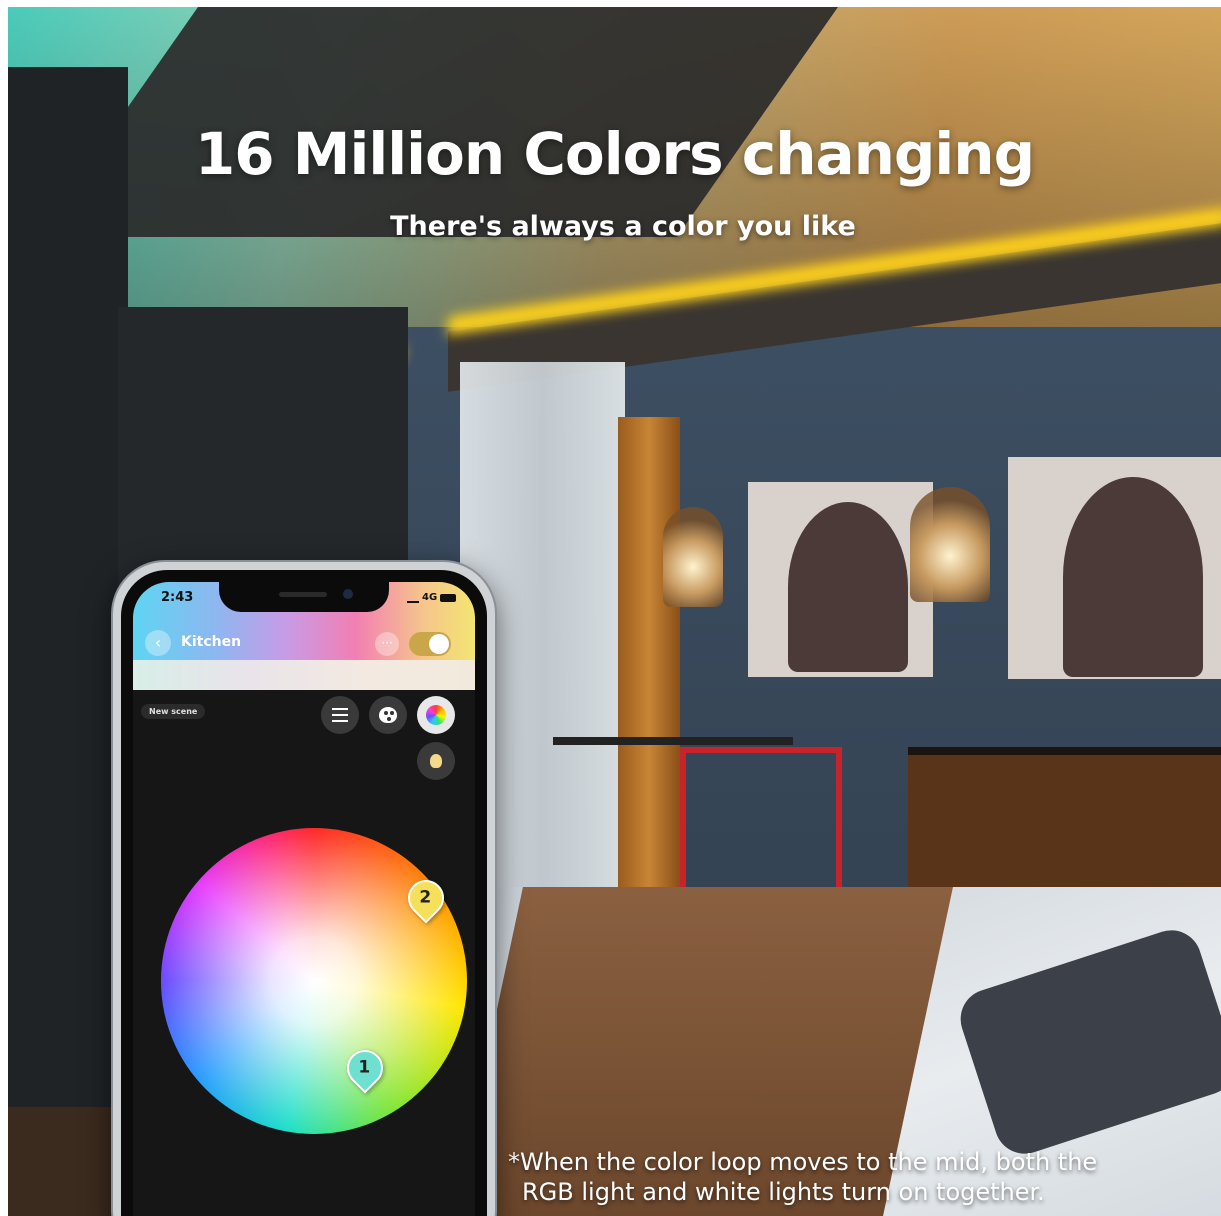  I want to click on back-button: ‹, so click(158, 643).